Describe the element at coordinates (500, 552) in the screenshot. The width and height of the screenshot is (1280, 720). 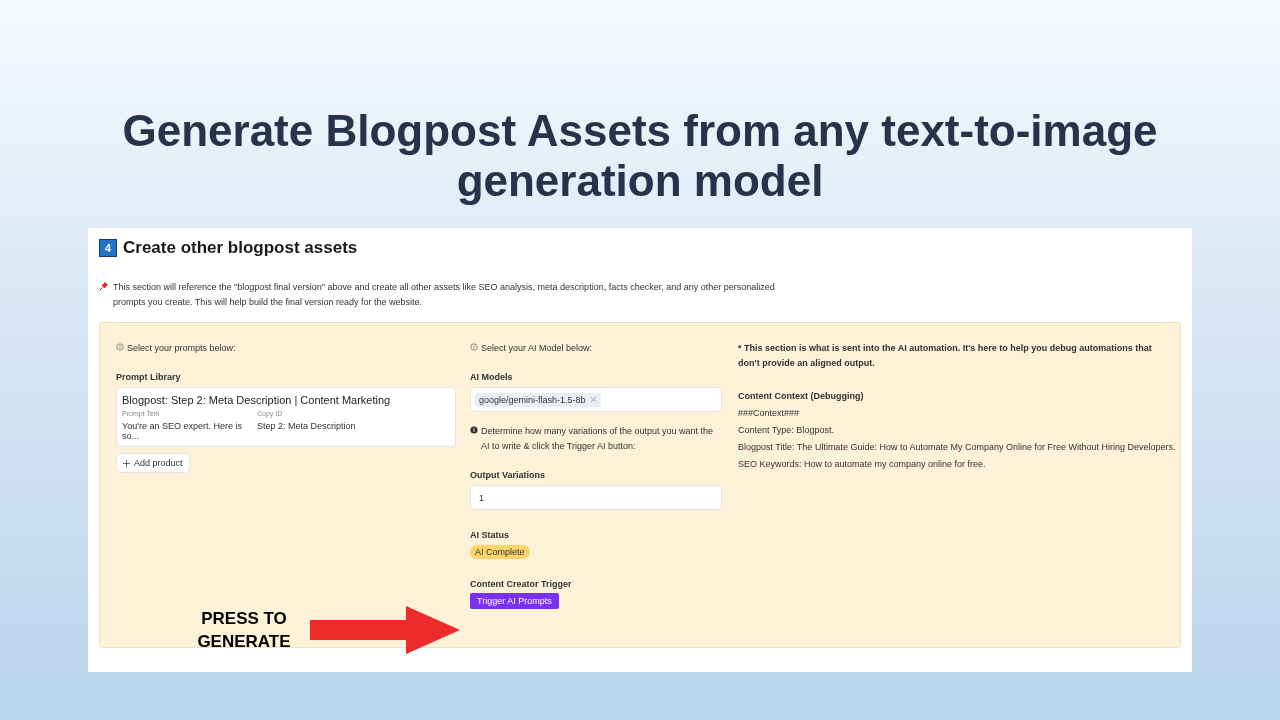
I see `status-badge: AI Complete` at that location.